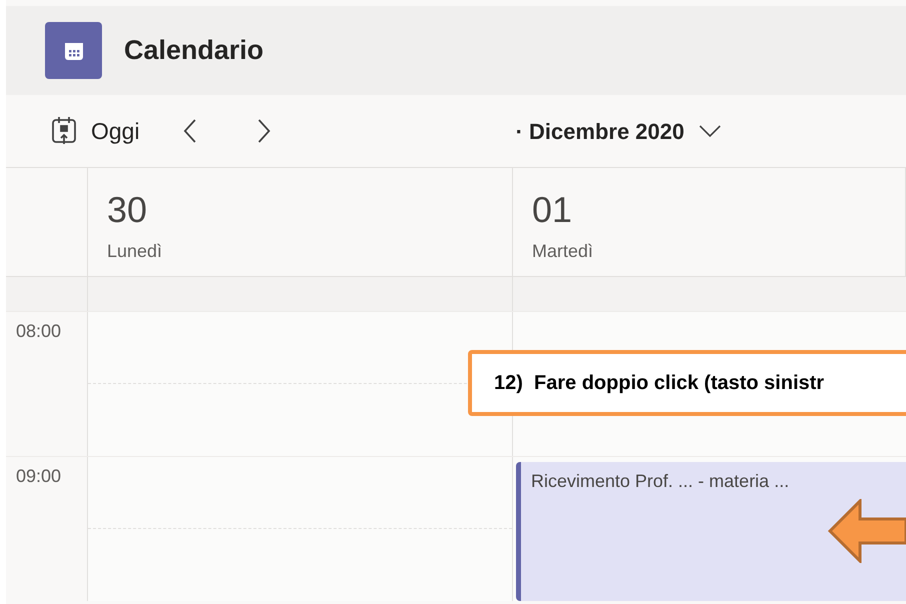 The image size is (906, 604). What do you see at coordinates (189, 131) in the screenshot?
I see `chevron-left-icon` at bounding box center [189, 131].